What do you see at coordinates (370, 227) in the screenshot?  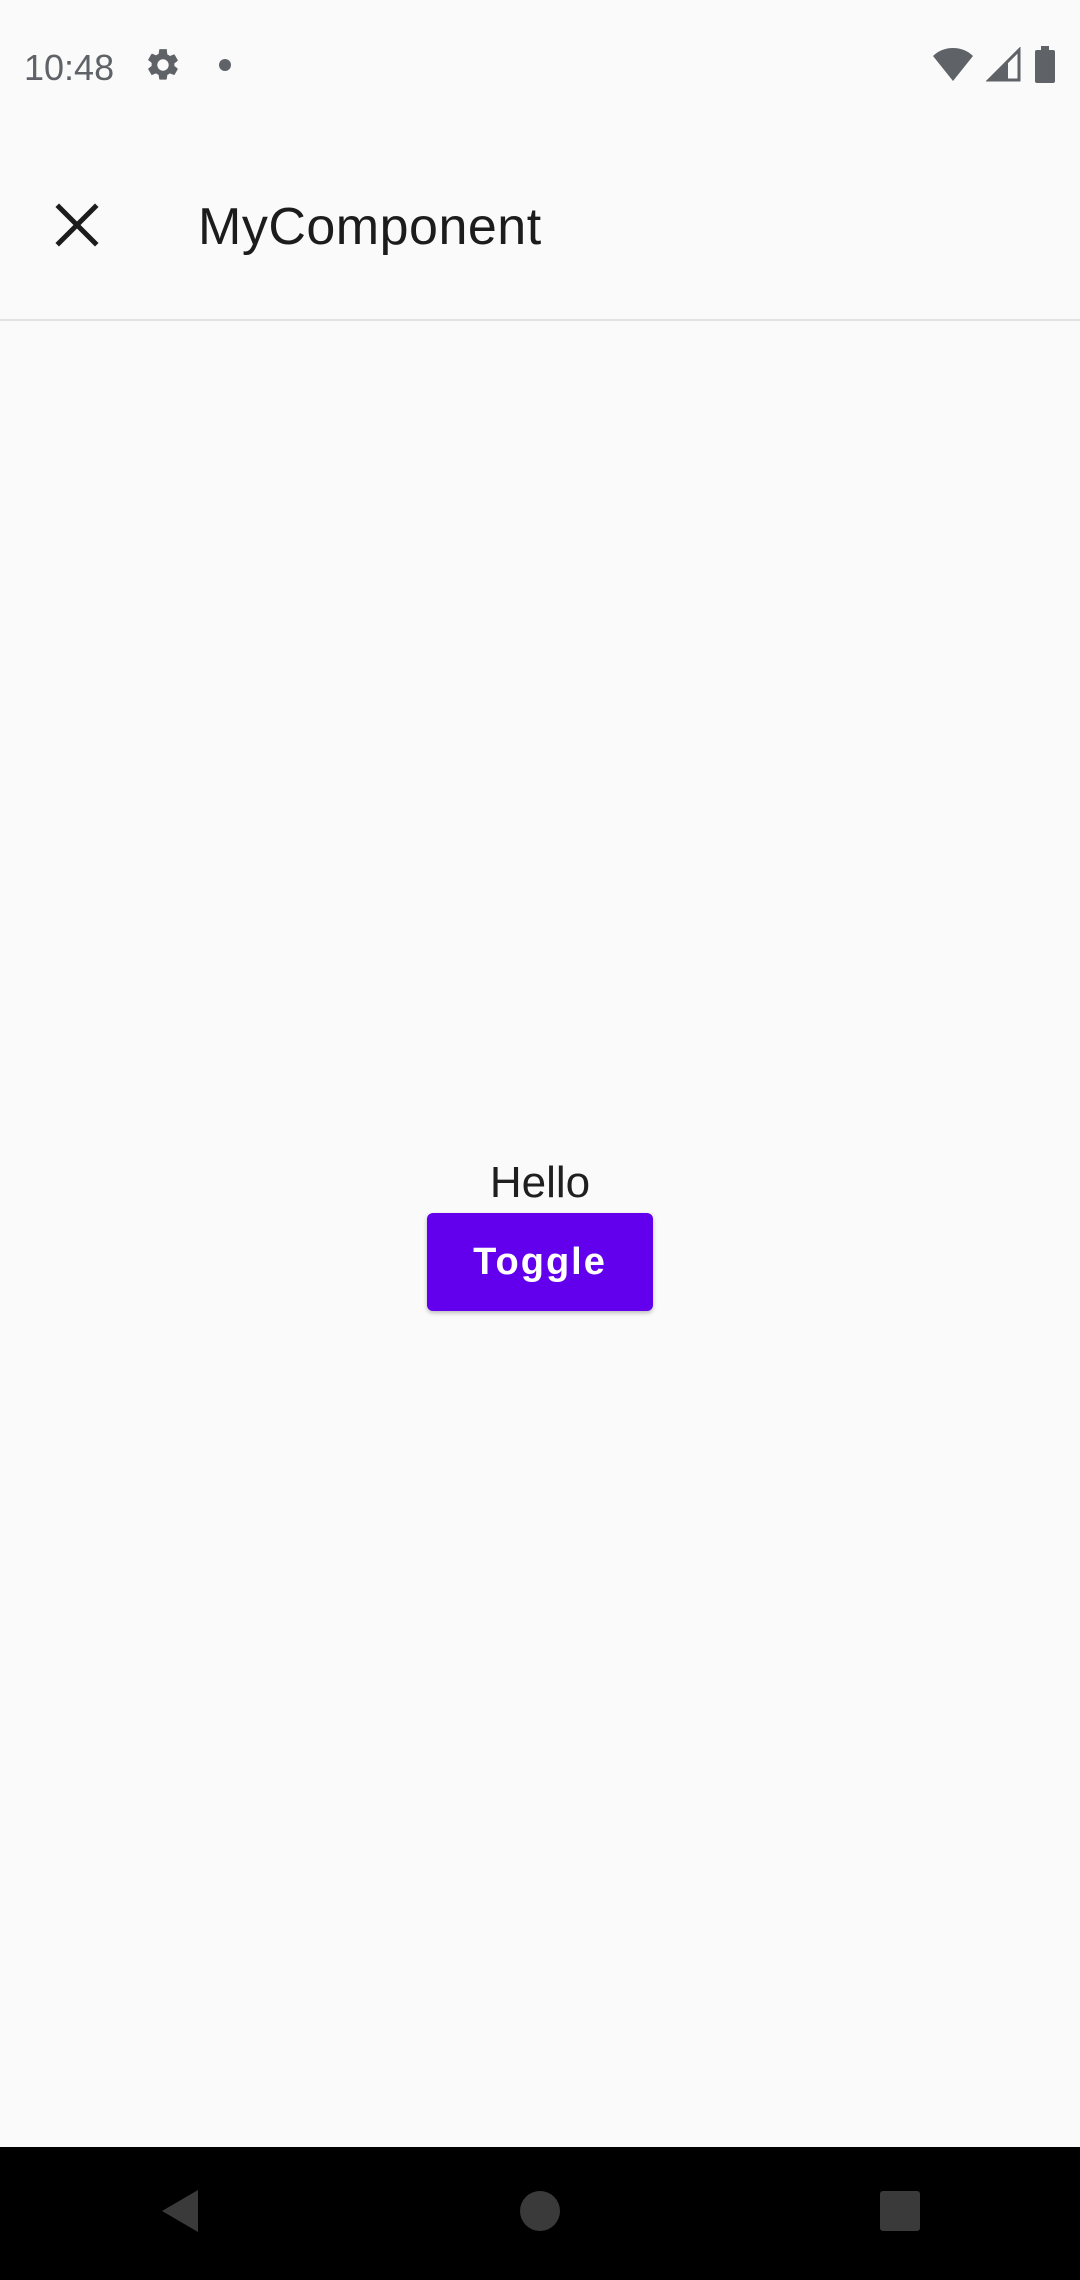 I see `page-title: MyComponent` at bounding box center [370, 227].